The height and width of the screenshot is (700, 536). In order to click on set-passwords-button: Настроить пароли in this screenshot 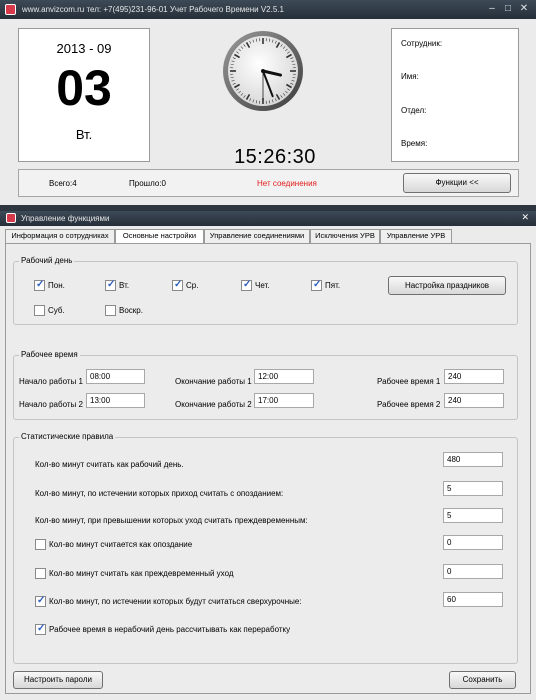, I will do `click(58, 680)`.